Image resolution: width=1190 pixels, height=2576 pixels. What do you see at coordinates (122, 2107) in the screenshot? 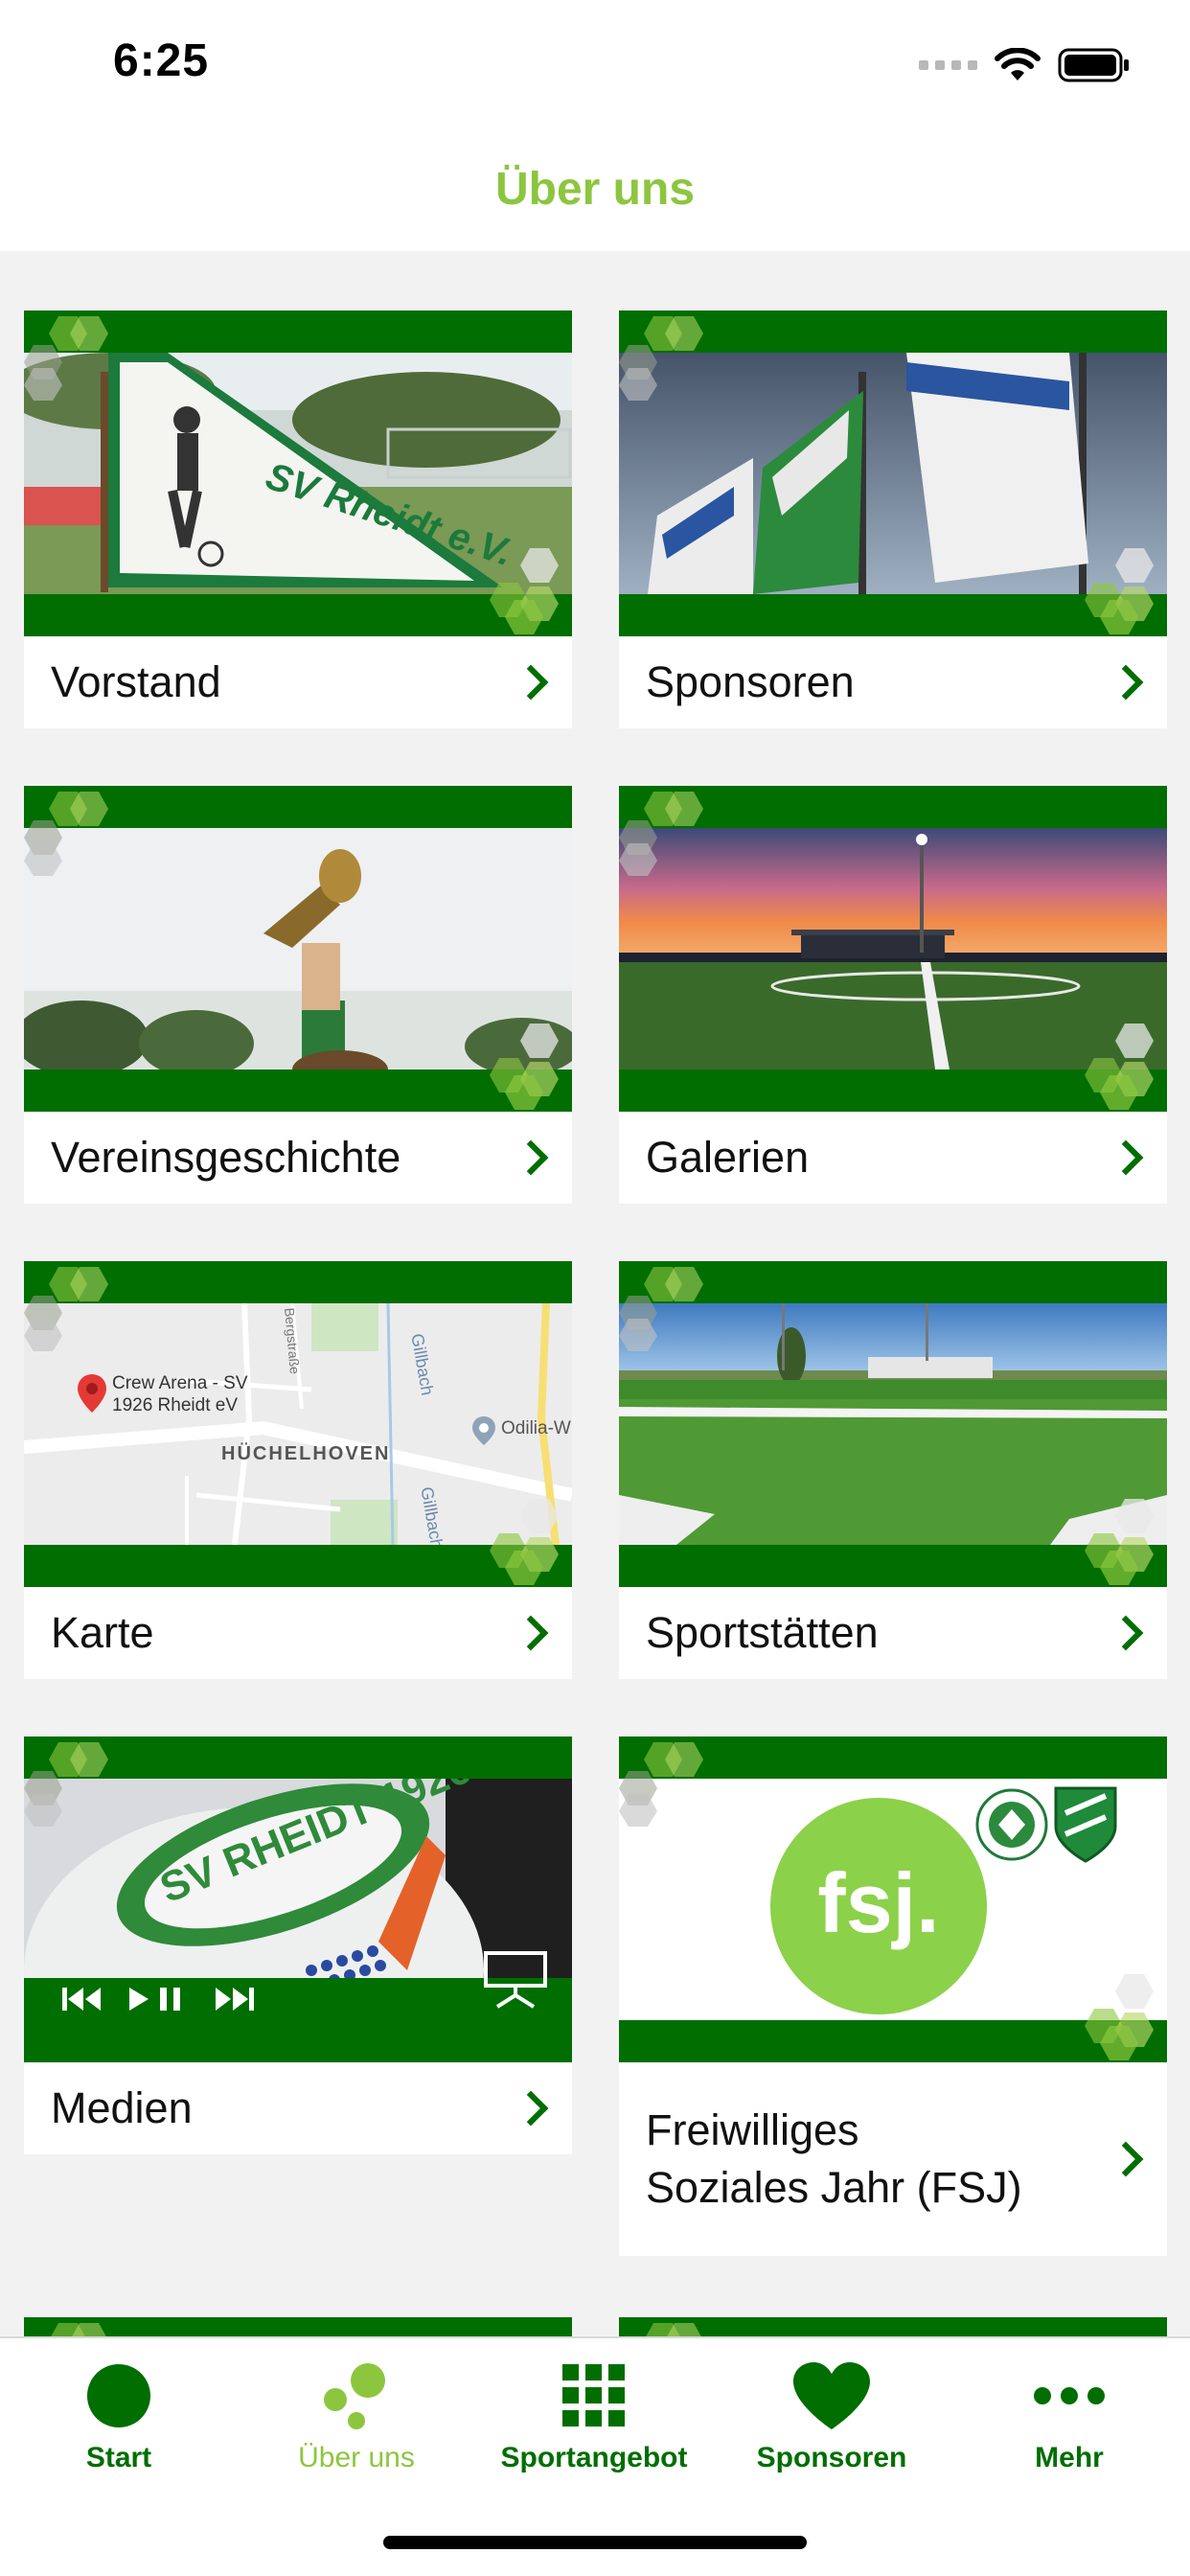
I see `card-label: Medien` at bounding box center [122, 2107].